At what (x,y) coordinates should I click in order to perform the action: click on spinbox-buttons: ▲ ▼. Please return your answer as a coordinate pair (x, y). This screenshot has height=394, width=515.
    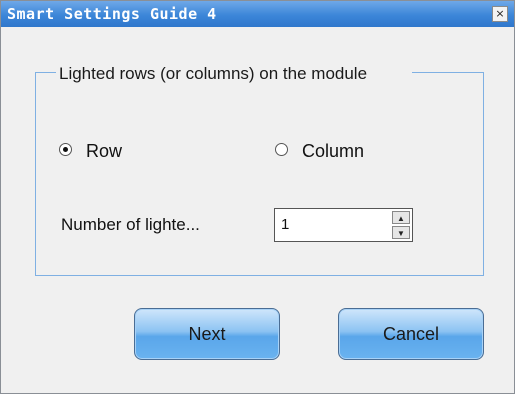
    Looking at the image, I should click on (401, 225).